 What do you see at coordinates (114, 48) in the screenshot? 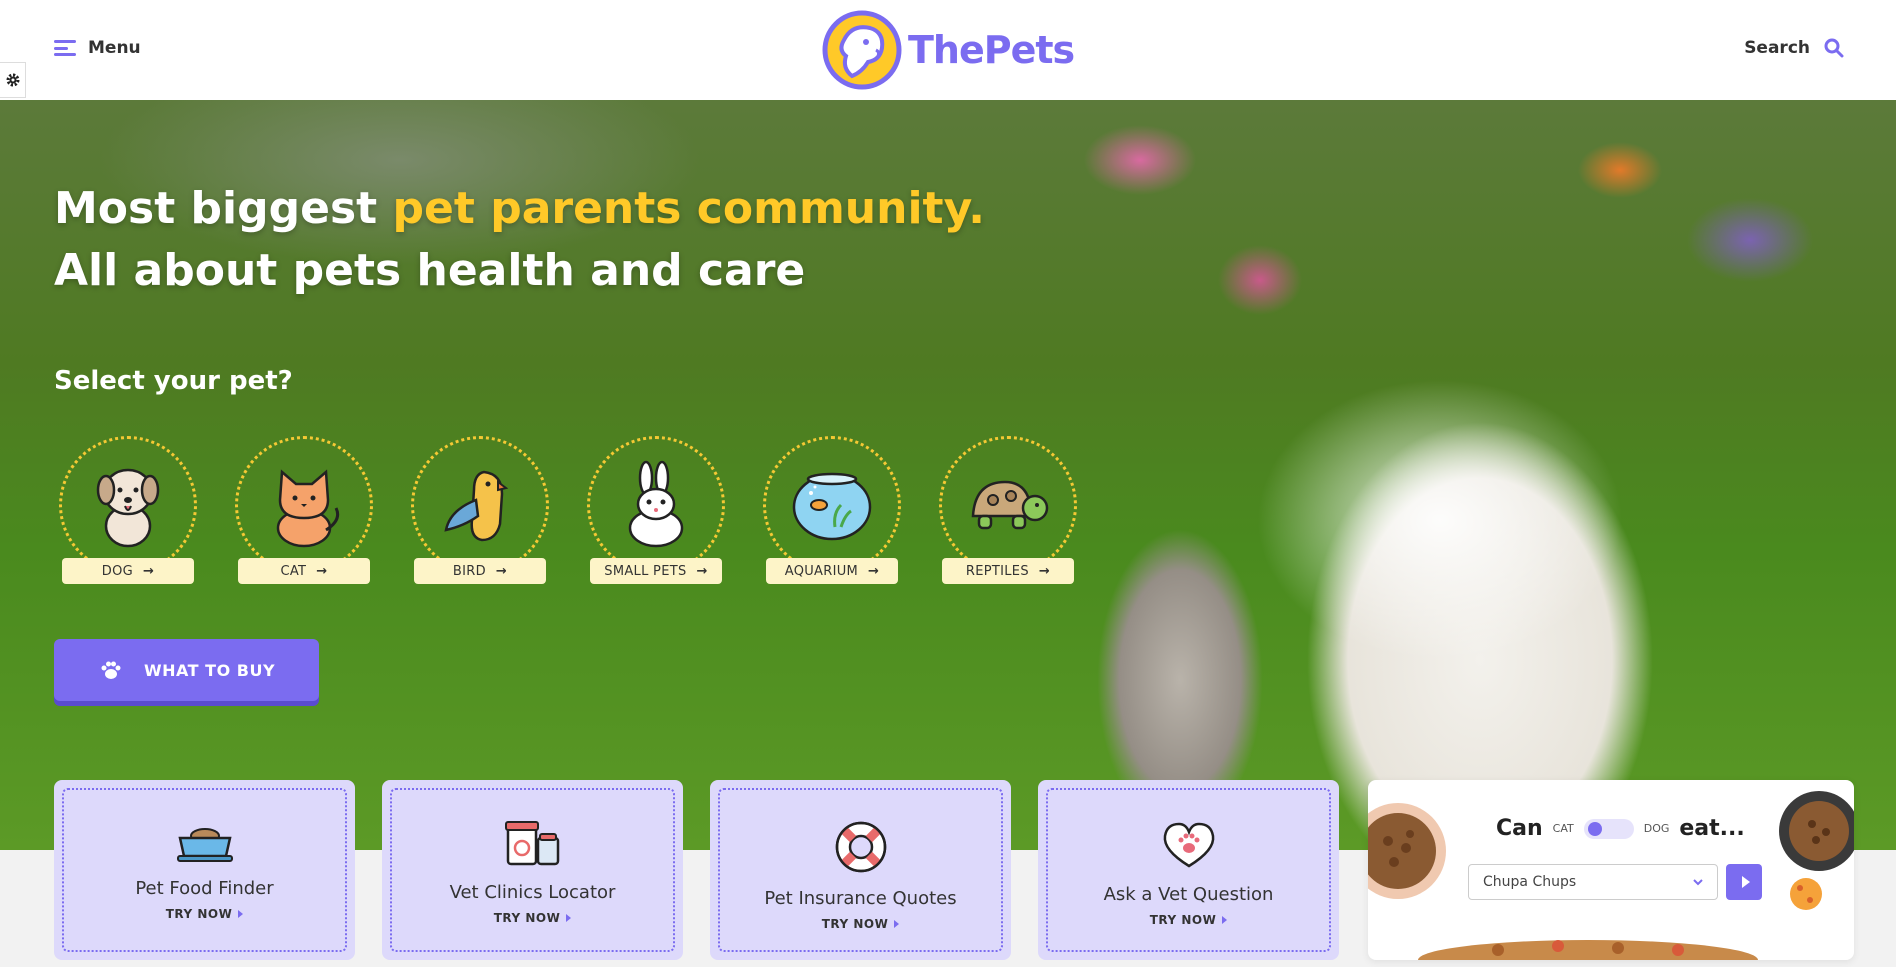
I see `menu-label: Menu` at bounding box center [114, 48].